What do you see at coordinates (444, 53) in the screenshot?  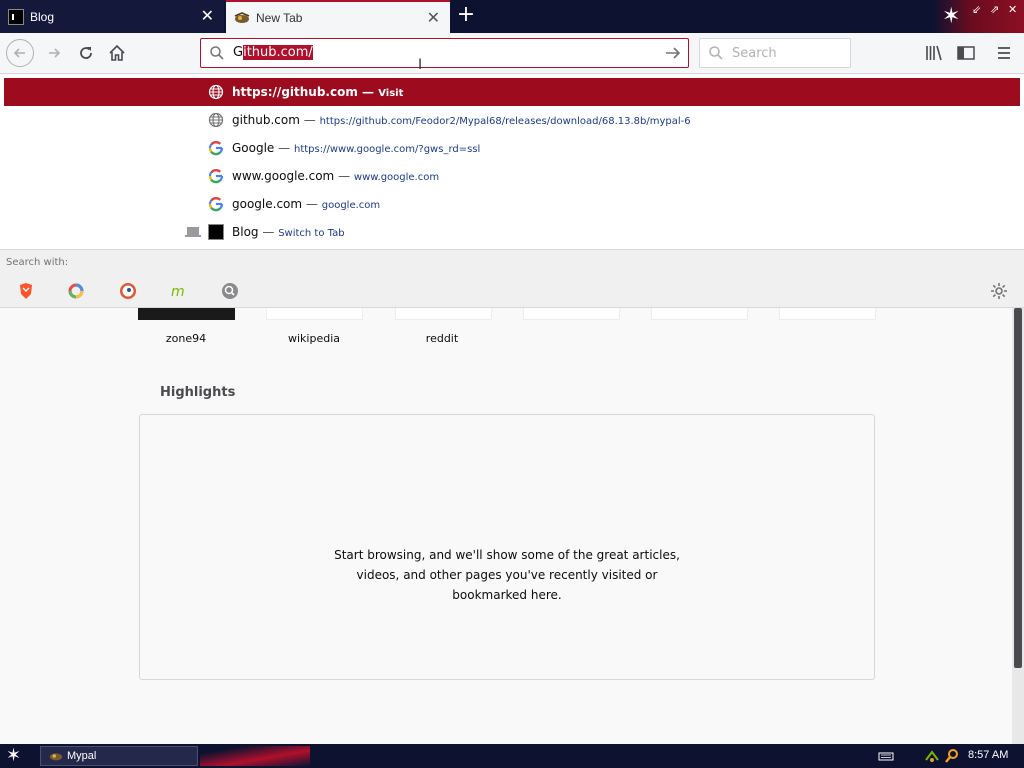 I see `url-bar: Github.com/` at bounding box center [444, 53].